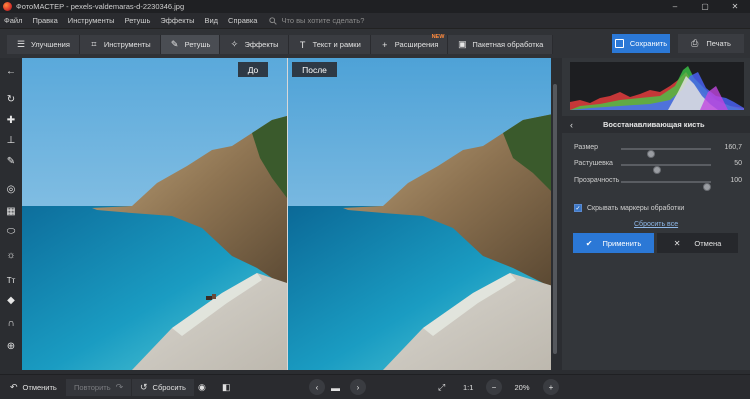 This screenshot has width=750, height=399. Describe the element at coordinates (11, 300) in the screenshot. I see `fill-icon: ◆` at that location.